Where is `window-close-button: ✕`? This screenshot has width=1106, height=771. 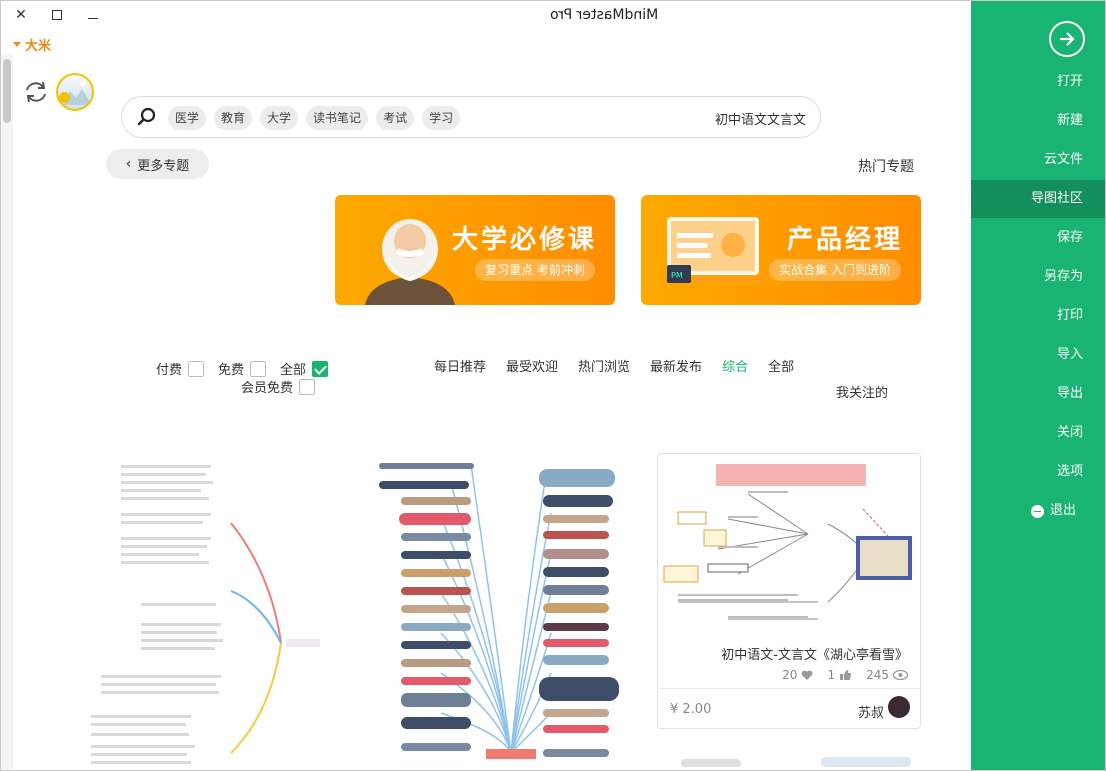 window-close-button: ✕ is located at coordinates (21, 15).